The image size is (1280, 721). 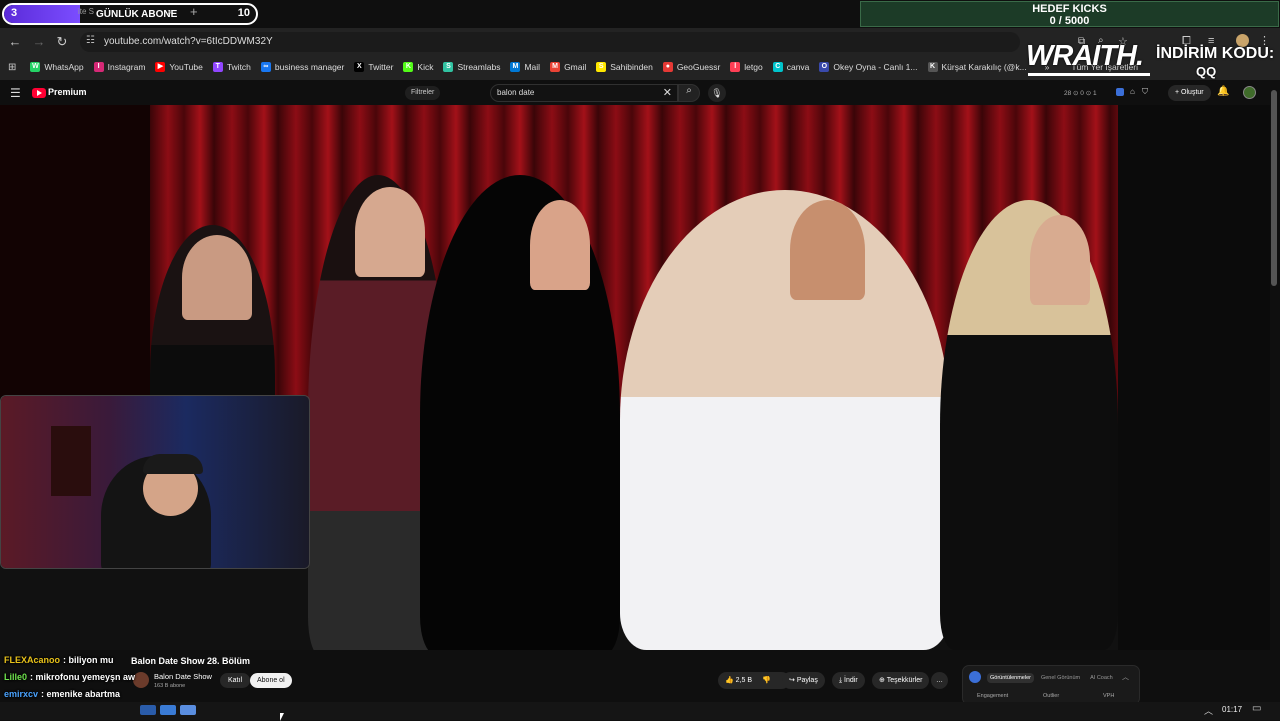 I want to click on bookmark-item: S Streamlabs, so click(x=471, y=67).